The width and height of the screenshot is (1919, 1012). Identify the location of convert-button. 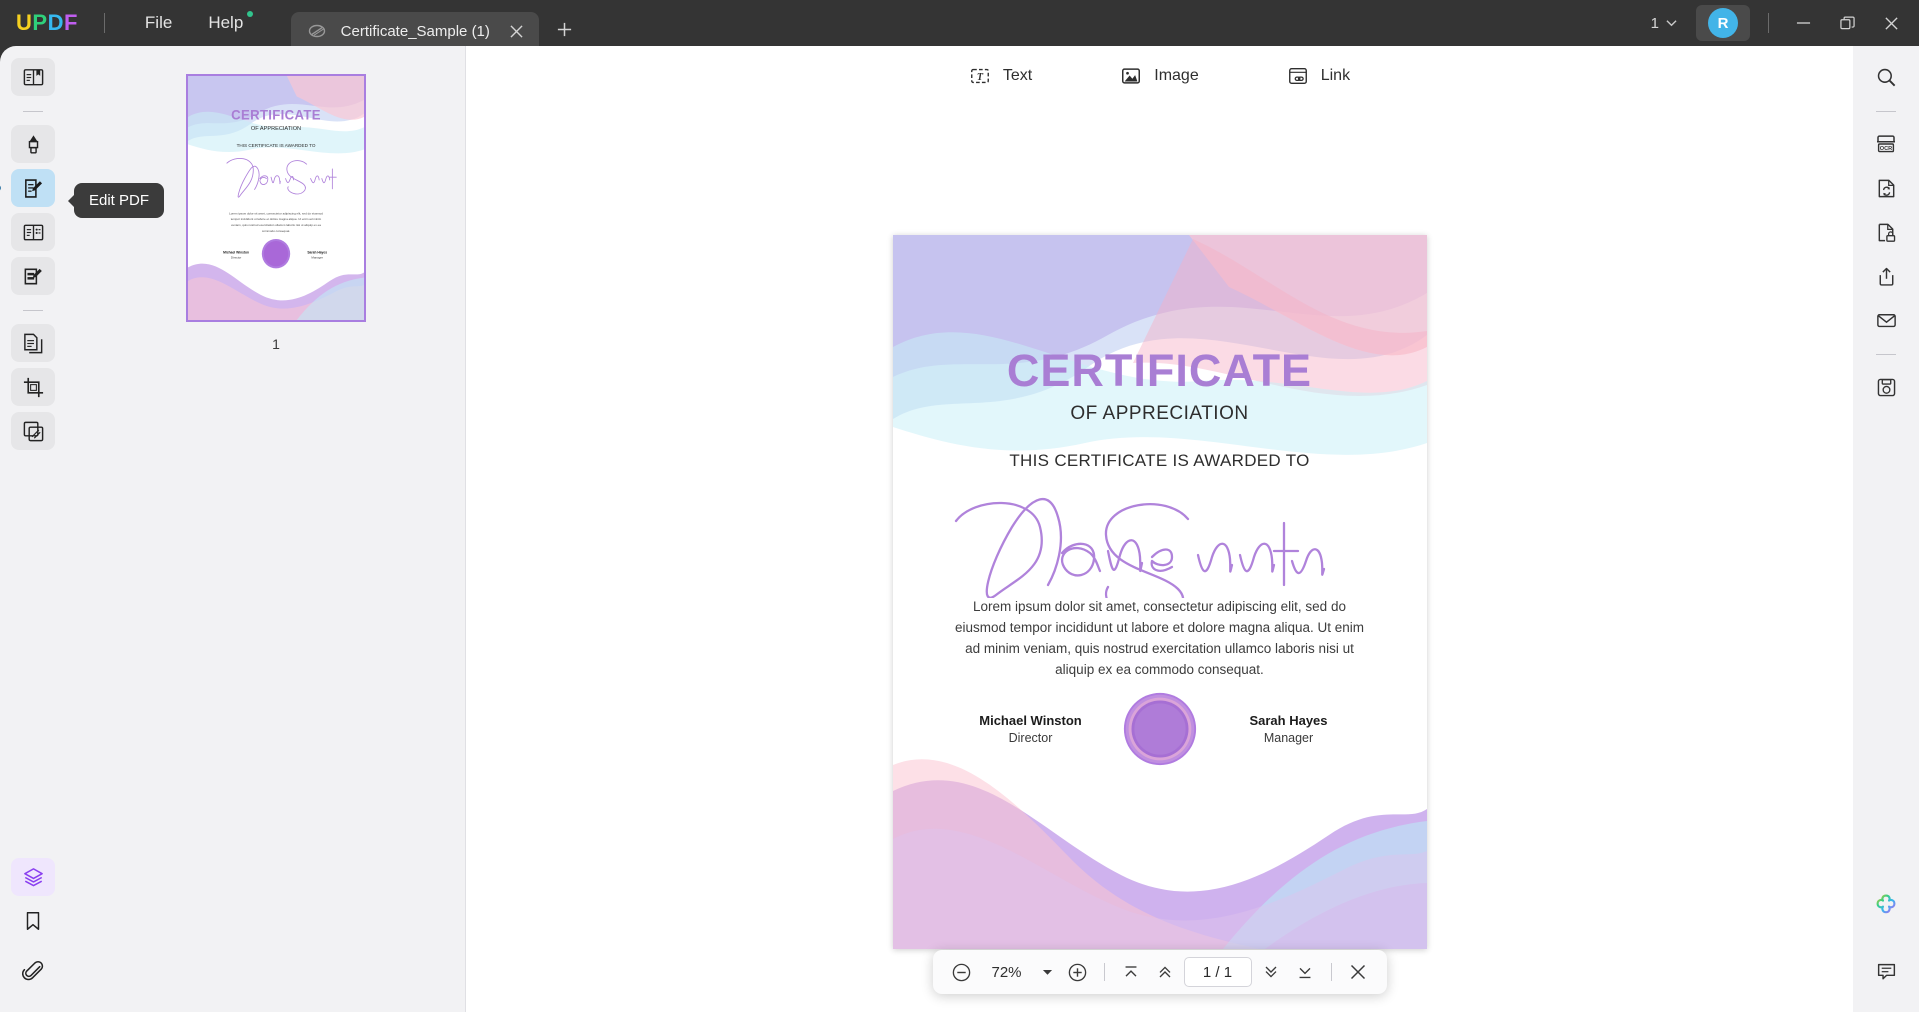
(1886, 188).